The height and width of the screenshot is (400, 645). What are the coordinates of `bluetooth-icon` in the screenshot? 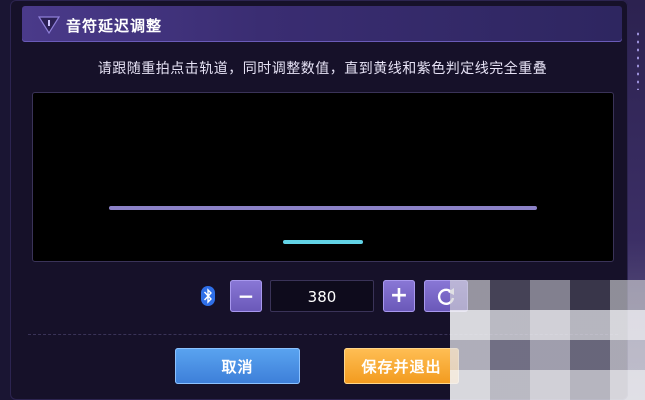 It's located at (208, 296).